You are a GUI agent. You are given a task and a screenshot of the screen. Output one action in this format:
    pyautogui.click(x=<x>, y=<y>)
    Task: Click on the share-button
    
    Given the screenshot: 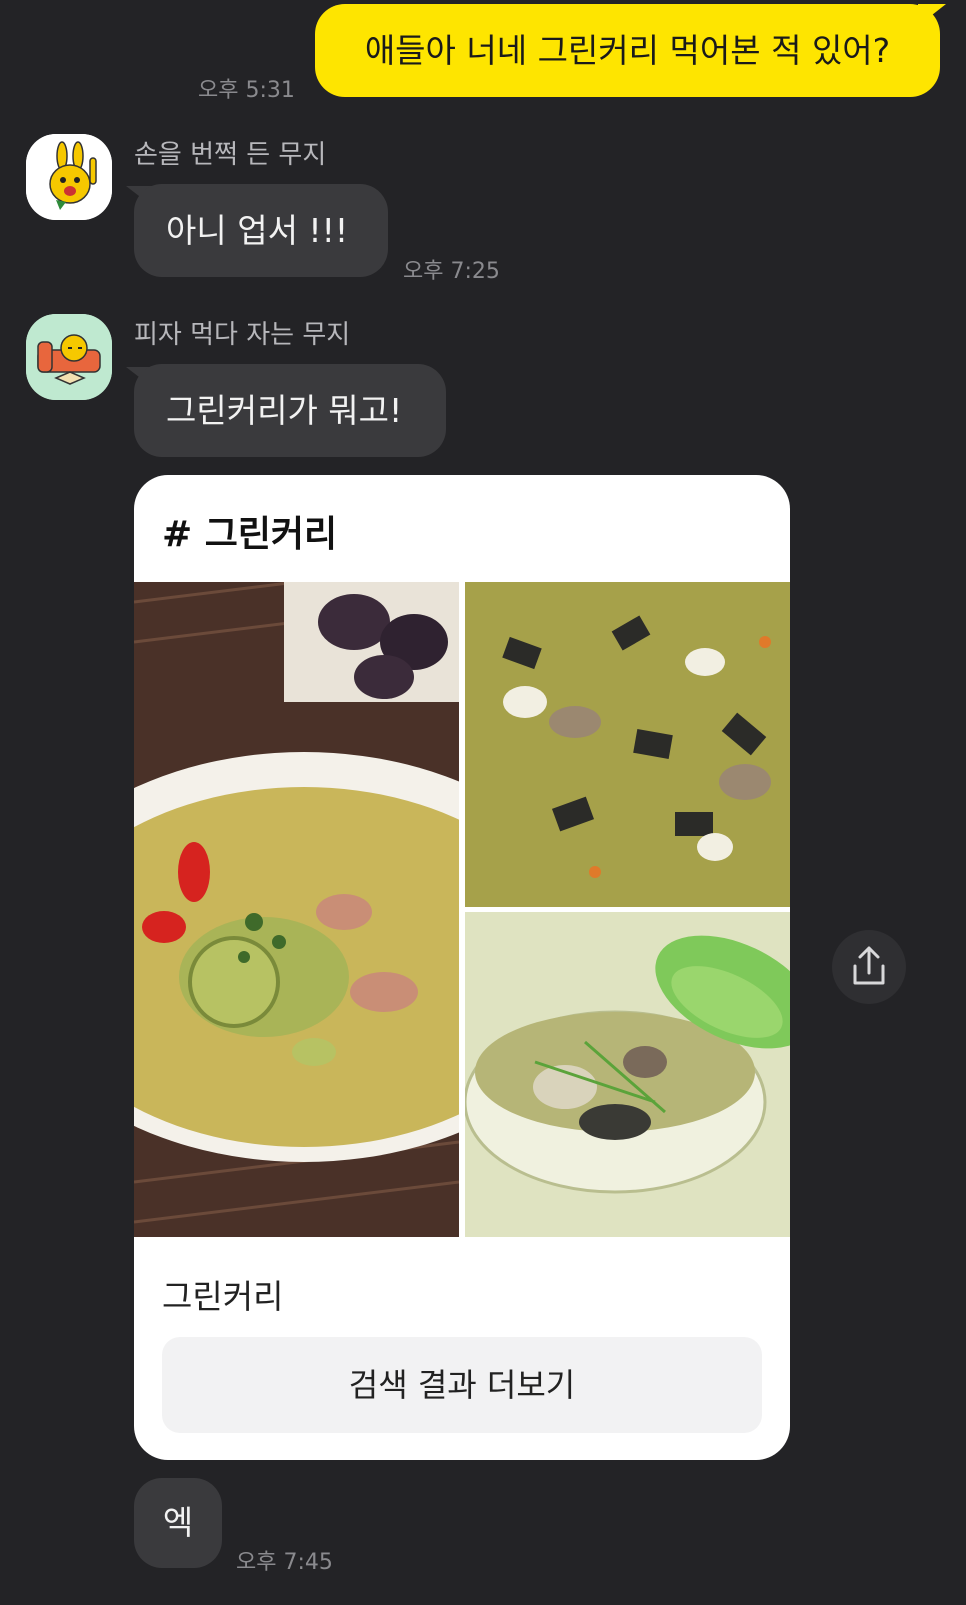 What is the action you would take?
    pyautogui.click(x=869, y=967)
    